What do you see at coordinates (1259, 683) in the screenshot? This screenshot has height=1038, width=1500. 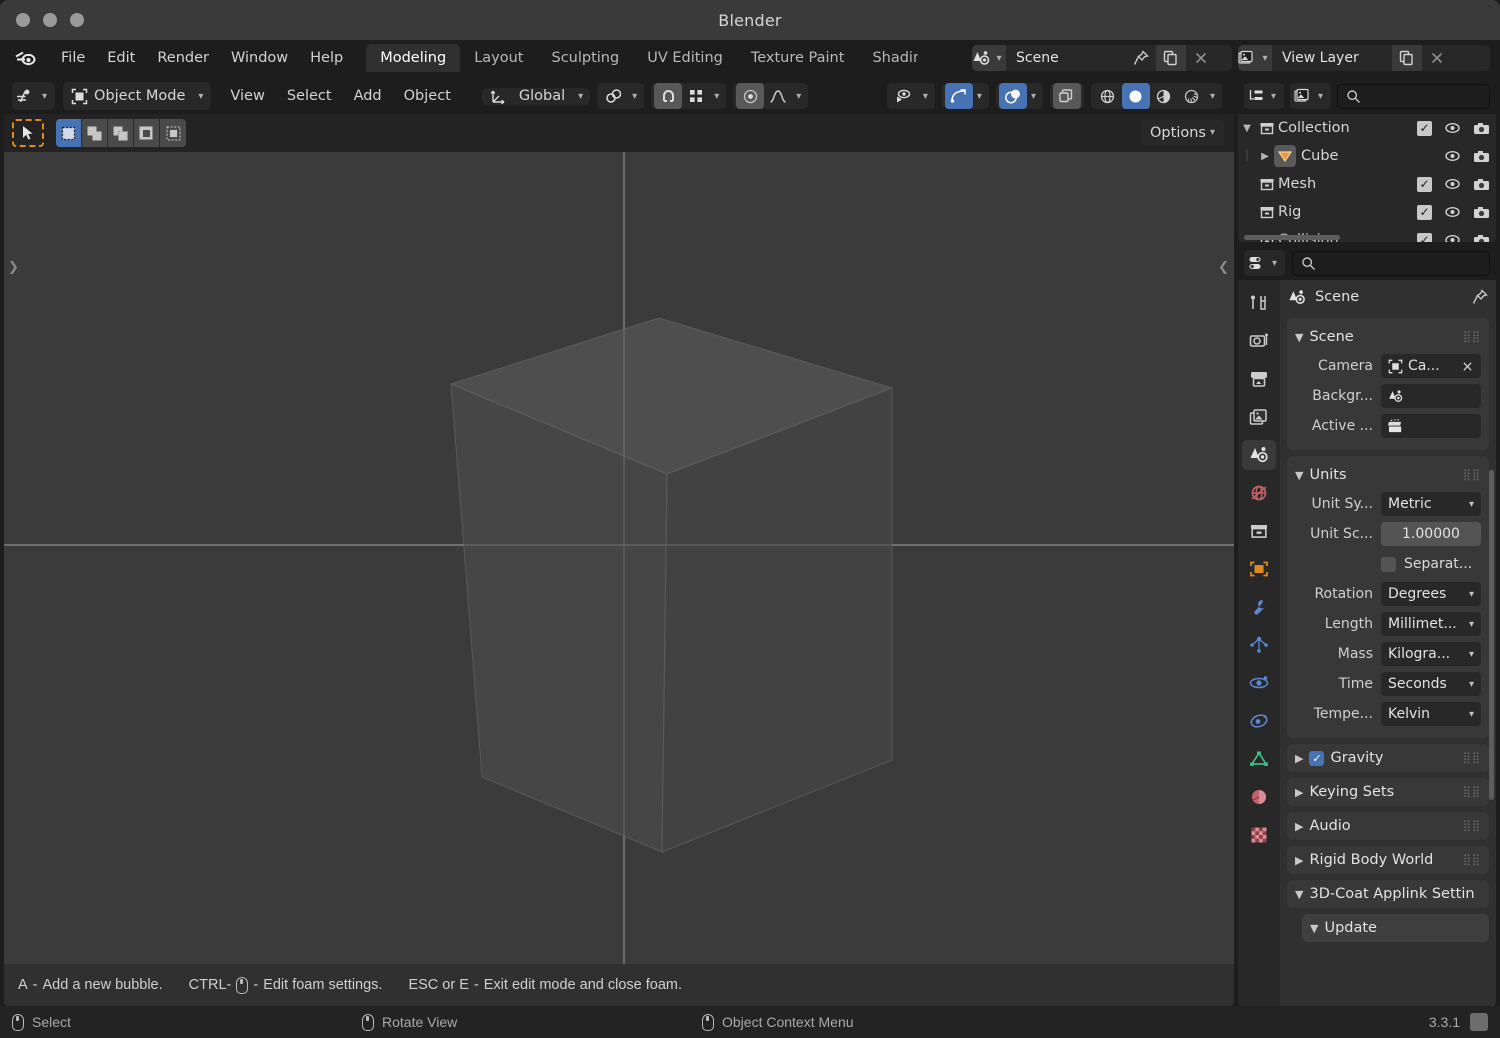 I see `properties-tab-physics` at bounding box center [1259, 683].